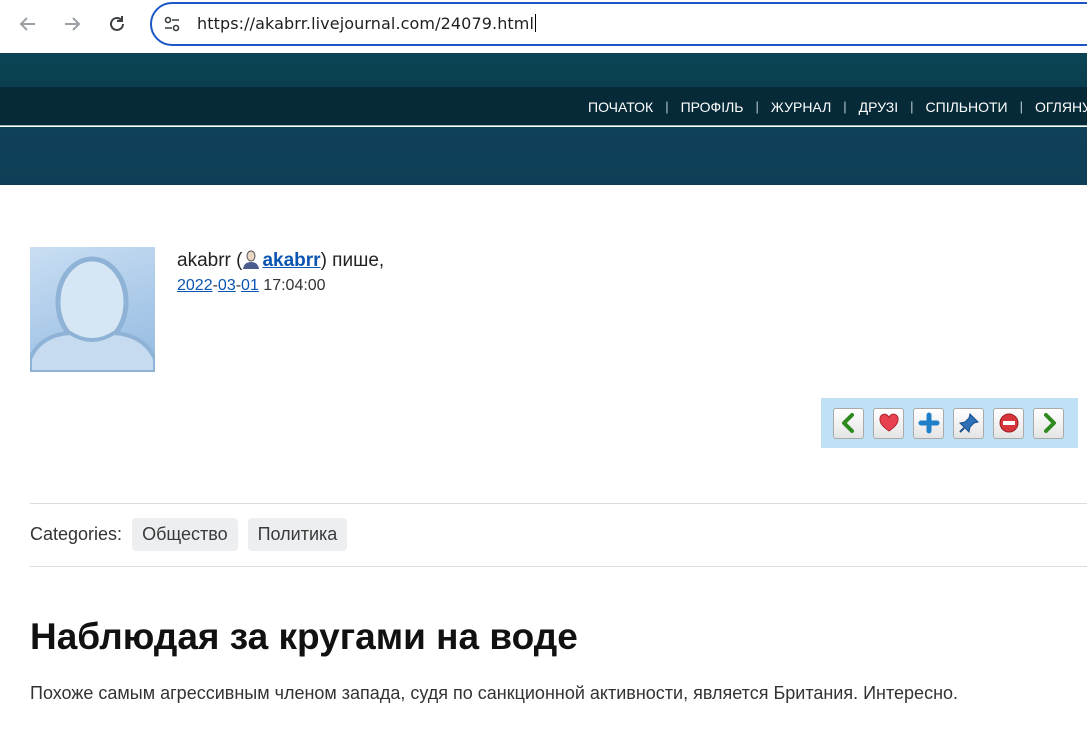  I want to click on date-day-link: 01, so click(250, 285).